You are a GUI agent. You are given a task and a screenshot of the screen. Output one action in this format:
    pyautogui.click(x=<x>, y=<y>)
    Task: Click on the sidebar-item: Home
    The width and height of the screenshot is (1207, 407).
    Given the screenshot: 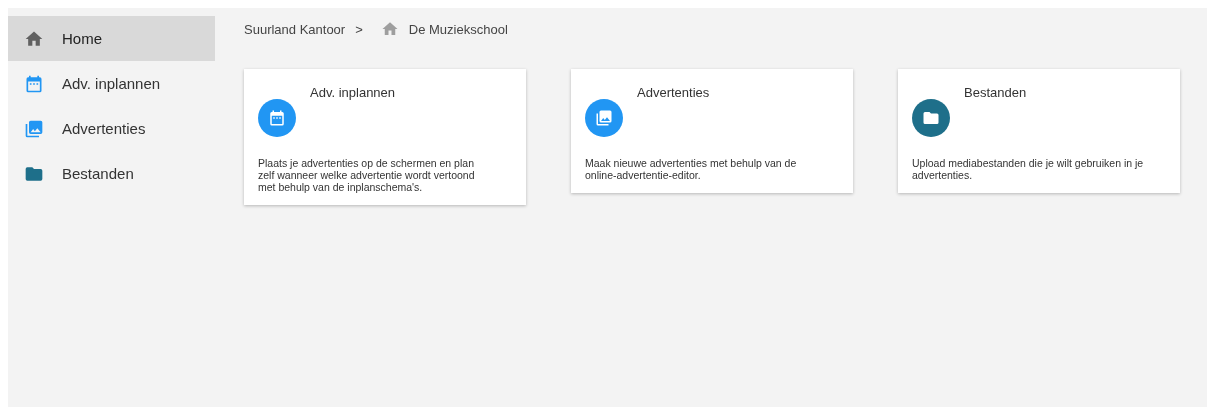 What is the action you would take?
    pyautogui.click(x=111, y=38)
    